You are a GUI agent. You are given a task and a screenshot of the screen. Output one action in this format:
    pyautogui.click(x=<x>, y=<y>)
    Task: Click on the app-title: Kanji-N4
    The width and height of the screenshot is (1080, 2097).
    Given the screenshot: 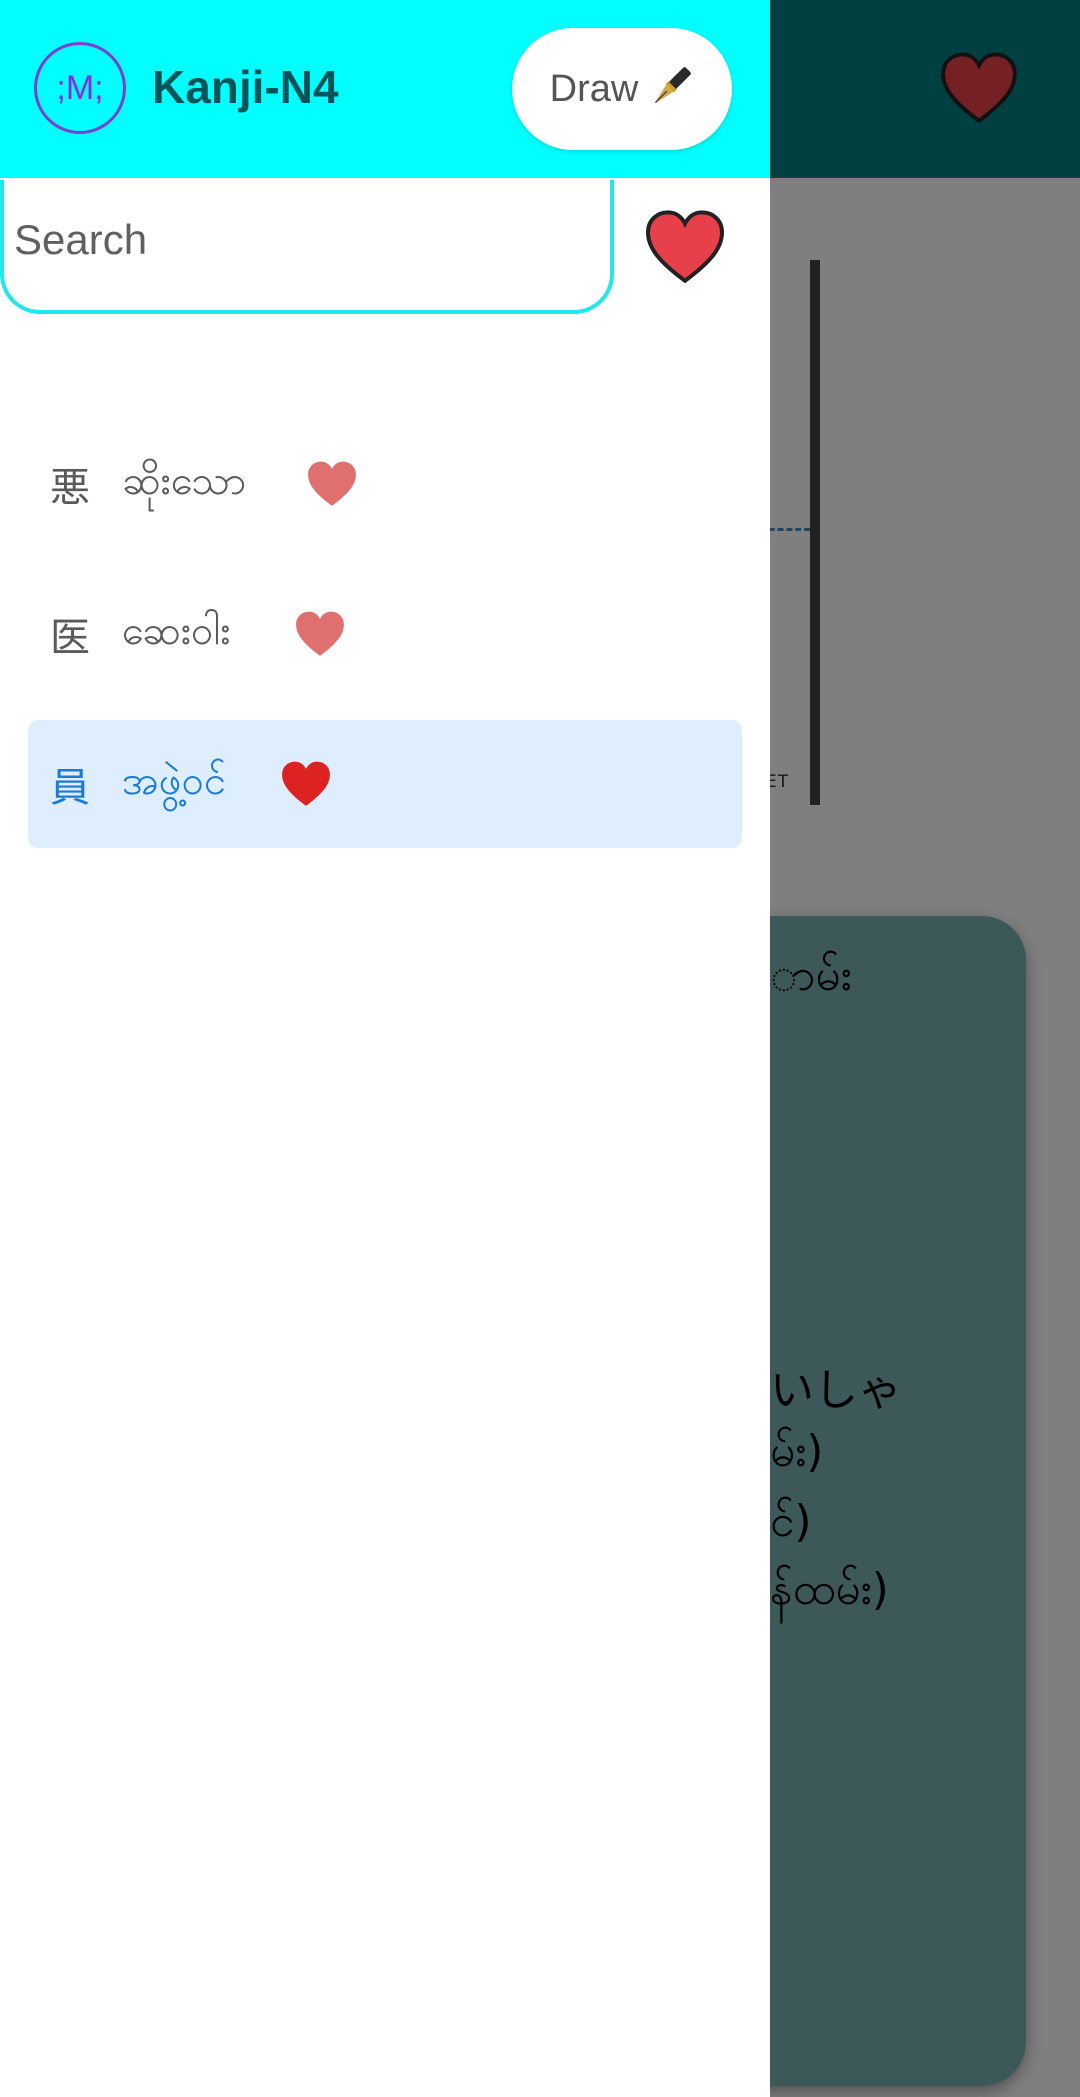 What is the action you would take?
    pyautogui.click(x=245, y=87)
    